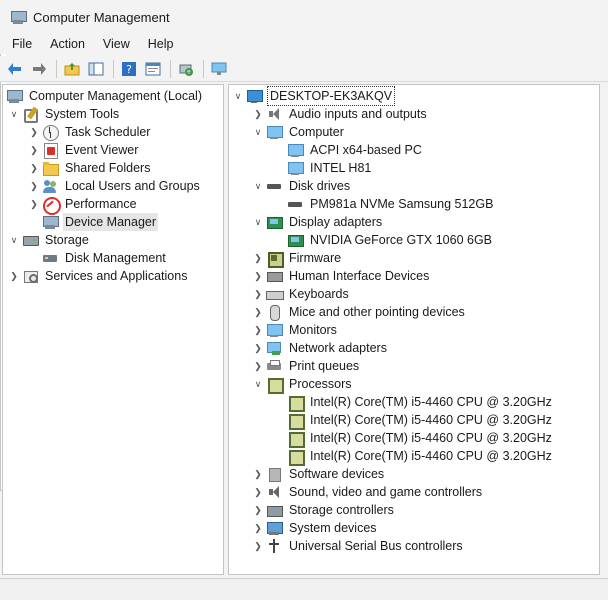 The height and width of the screenshot is (600, 608). What do you see at coordinates (153, 69) in the screenshot?
I see `properties-button` at bounding box center [153, 69].